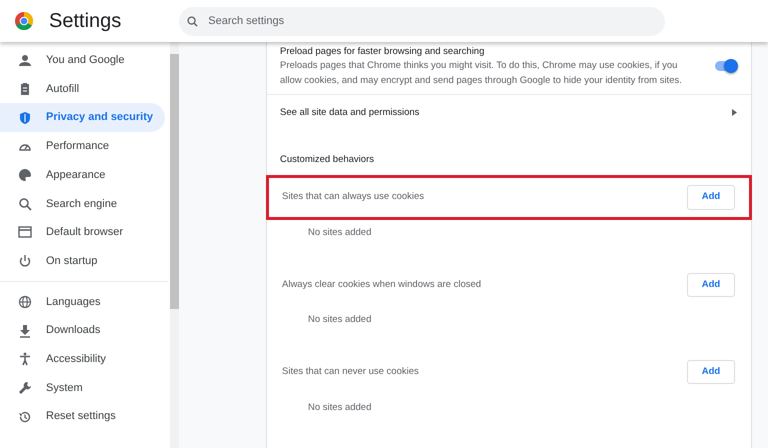  Describe the element at coordinates (25, 359) in the screenshot. I see `accessibility-icon` at that location.